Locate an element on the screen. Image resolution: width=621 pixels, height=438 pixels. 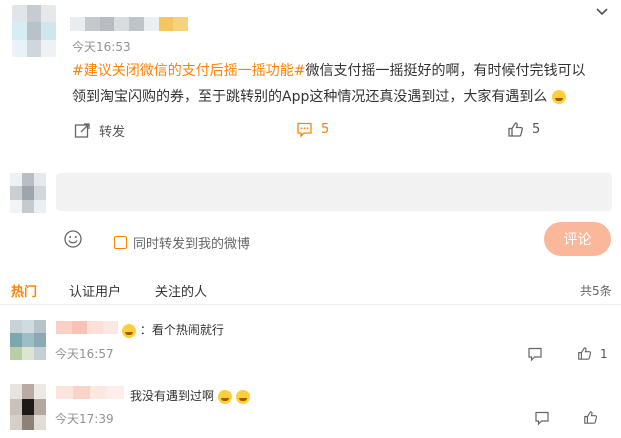
like-button: 5 is located at coordinates (523, 129).